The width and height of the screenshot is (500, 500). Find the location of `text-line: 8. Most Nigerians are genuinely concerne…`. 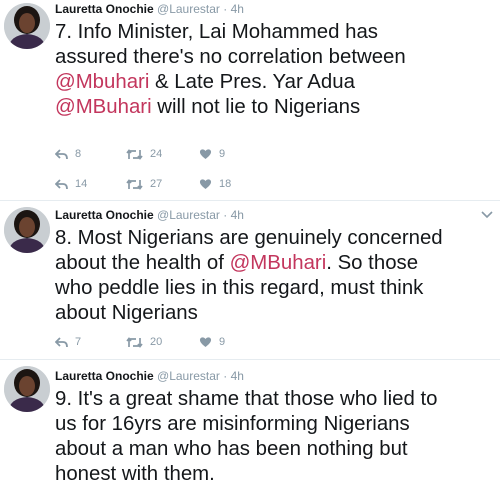

text-line: 8. Most Nigerians are genuinely concerne… is located at coordinates (249, 238).